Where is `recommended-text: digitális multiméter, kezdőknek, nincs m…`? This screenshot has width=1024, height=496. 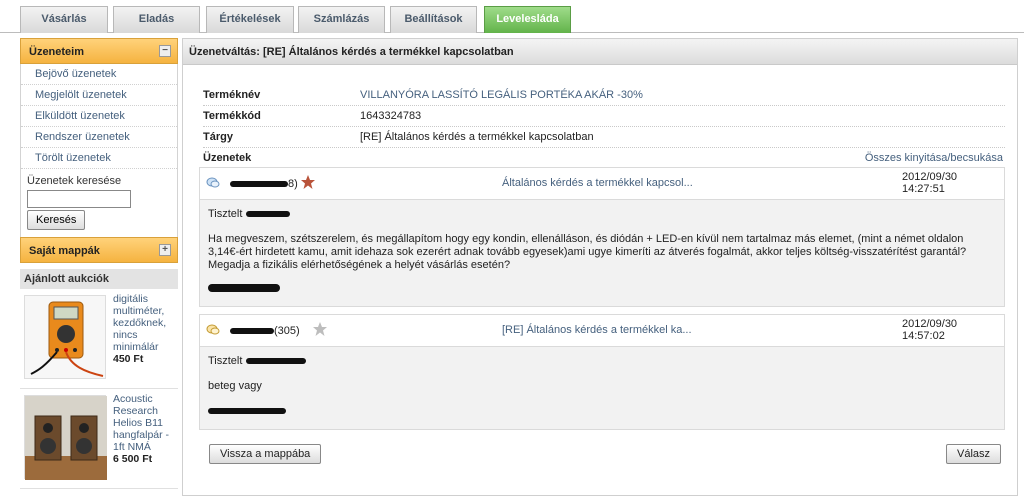
recommended-text: digitális multiméter, kezdőknek, nincs m… is located at coordinates (145, 329).